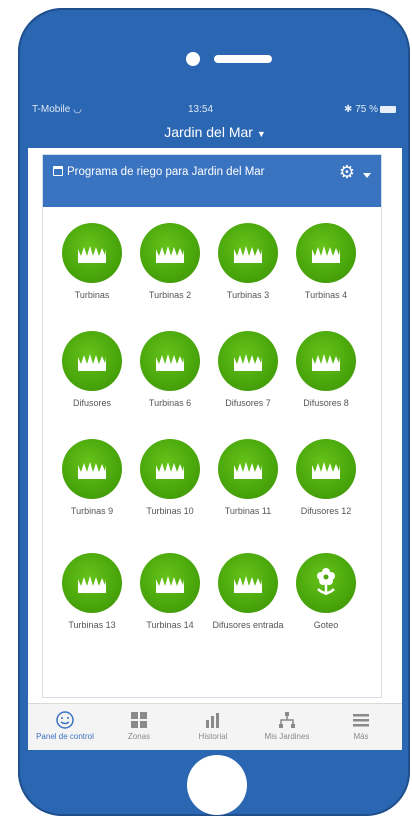 This screenshot has height=820, width=412. I want to click on zone-item: Difusores entrada, so click(248, 592).